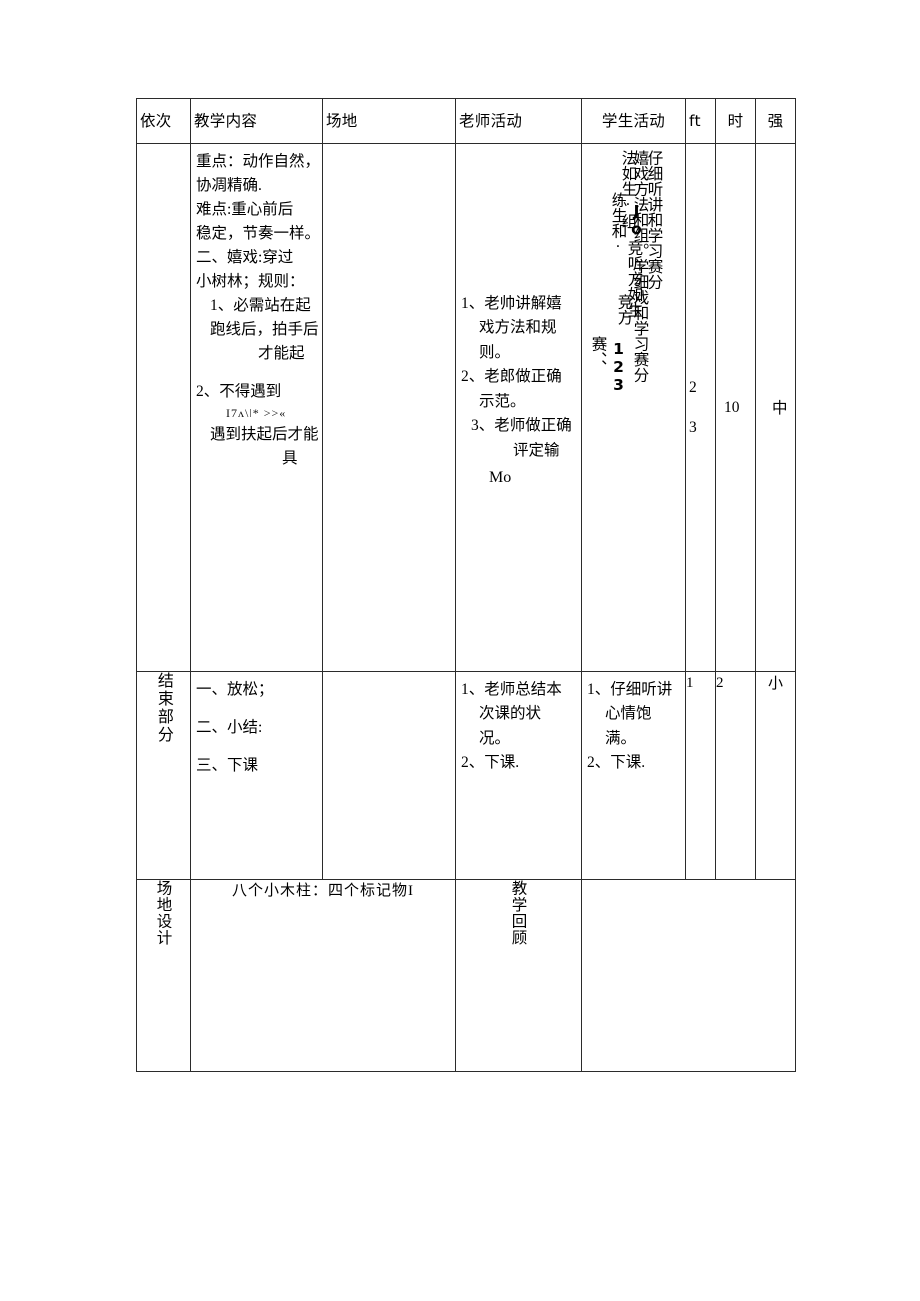 This screenshot has height=1301, width=920. I want to click on table-header-row: 依次 教学内容 场地 老师活动 学生活动 ft 时 强, so click(466, 121).